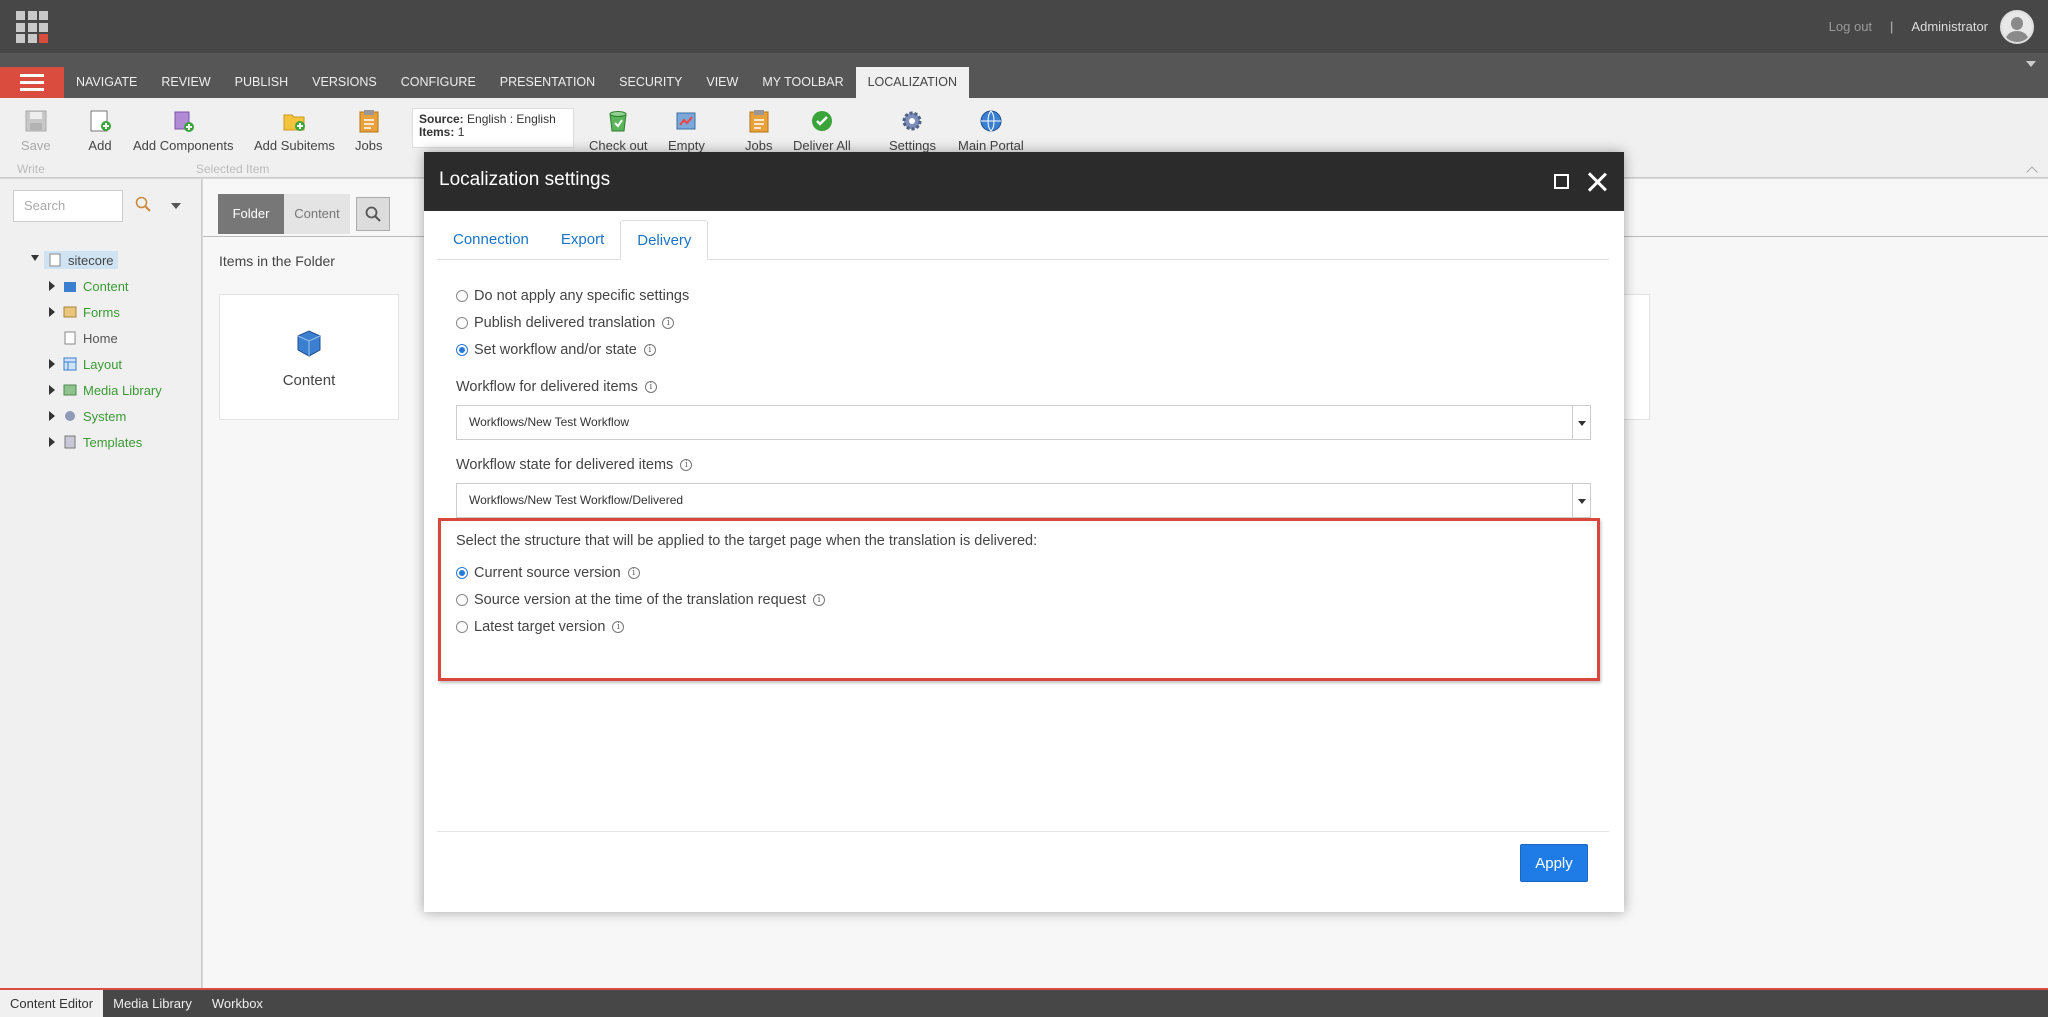 The height and width of the screenshot is (1017, 2048). I want to click on option-current-source-version: Current source version i, so click(548, 573).